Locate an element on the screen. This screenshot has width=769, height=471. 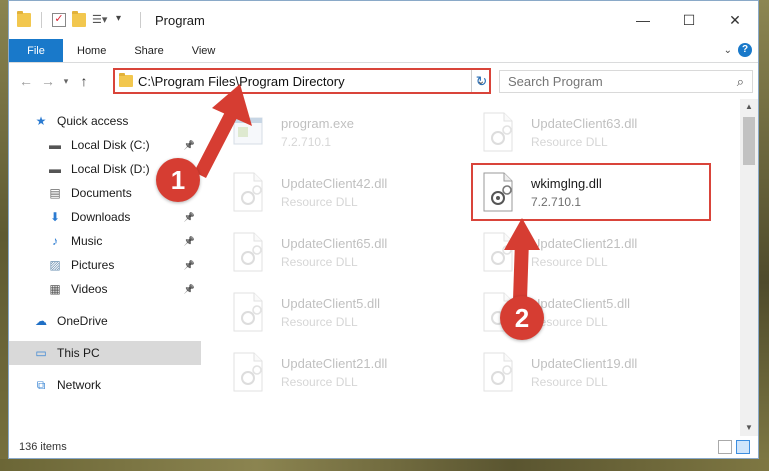
nav-label: Network is located at coordinates (79, 385).